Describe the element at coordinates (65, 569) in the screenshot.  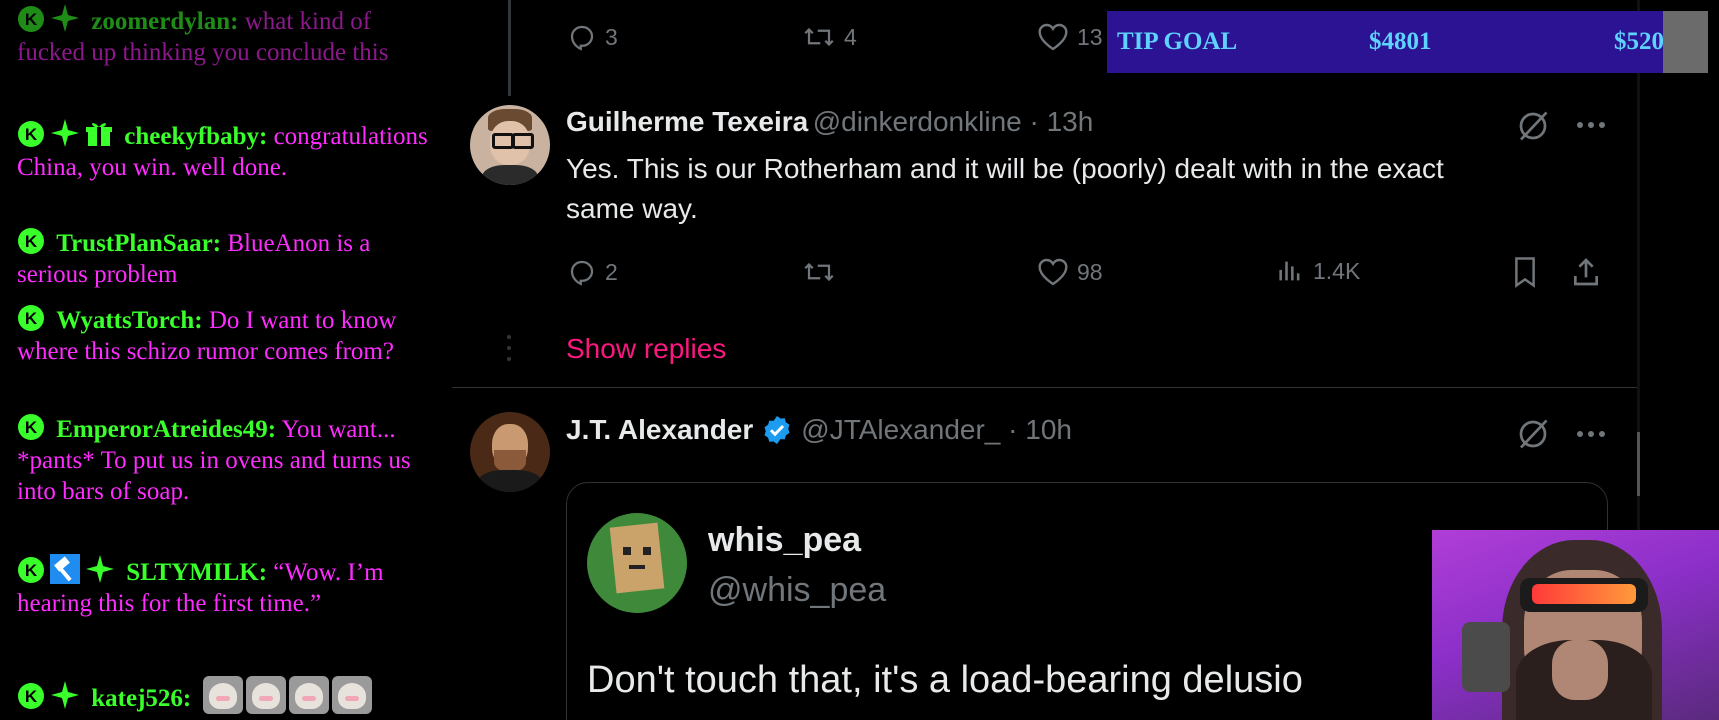
I see `moderator-hammer-icon` at that location.